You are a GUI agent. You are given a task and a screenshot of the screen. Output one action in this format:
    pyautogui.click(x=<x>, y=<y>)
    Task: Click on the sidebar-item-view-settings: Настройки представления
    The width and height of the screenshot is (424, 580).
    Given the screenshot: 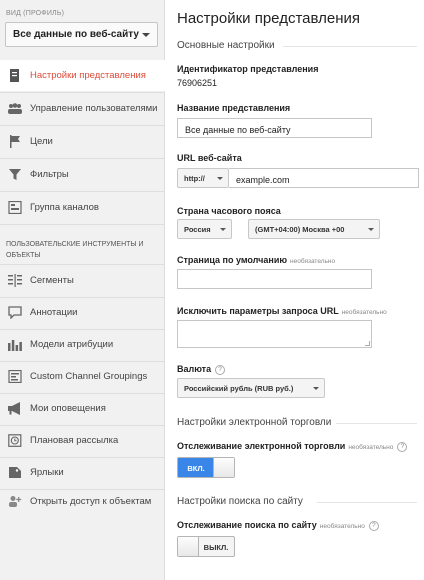 What is the action you would take?
    pyautogui.click(x=83, y=75)
    